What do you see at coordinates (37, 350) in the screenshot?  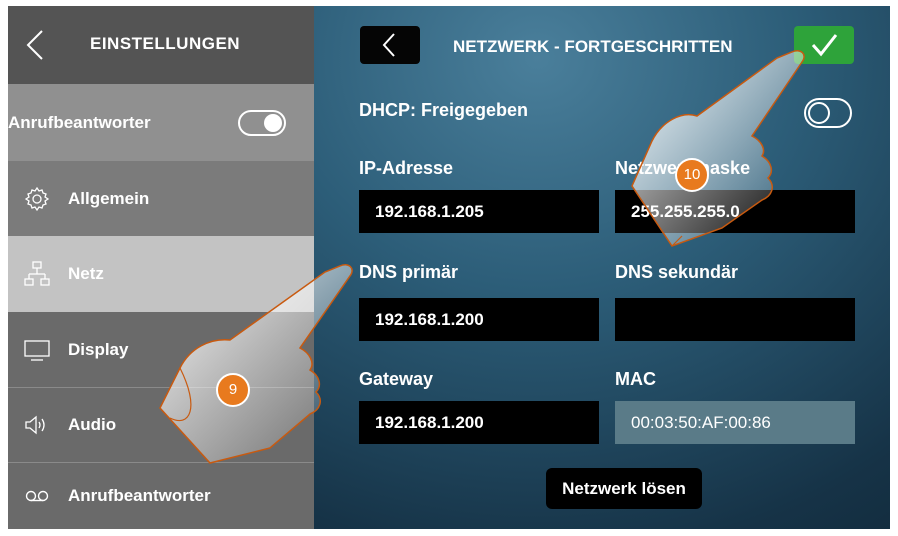 I see `monitor-icon` at bounding box center [37, 350].